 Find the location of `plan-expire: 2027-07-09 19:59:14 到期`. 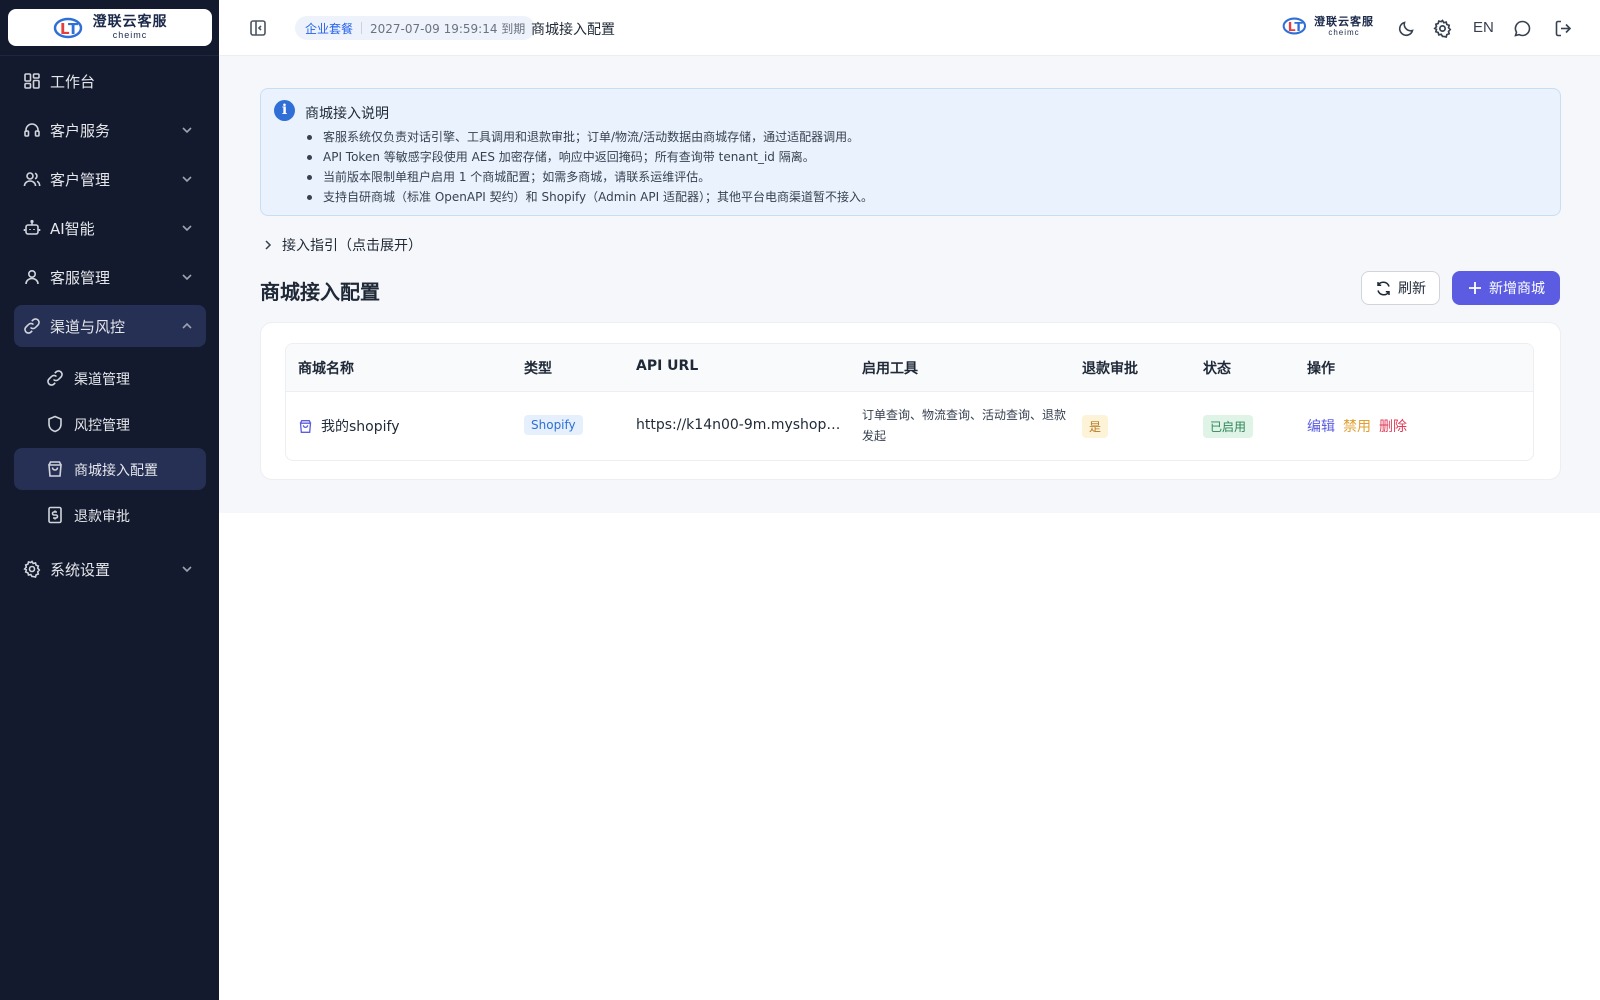

plan-expire: 2027-07-09 19:59:14 到期 is located at coordinates (448, 28).